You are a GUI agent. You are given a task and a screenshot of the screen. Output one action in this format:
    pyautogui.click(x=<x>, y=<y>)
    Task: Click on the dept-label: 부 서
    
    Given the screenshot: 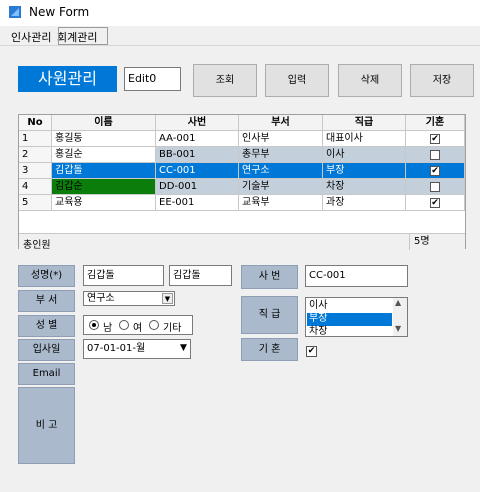 What is the action you would take?
    pyautogui.click(x=46, y=301)
    